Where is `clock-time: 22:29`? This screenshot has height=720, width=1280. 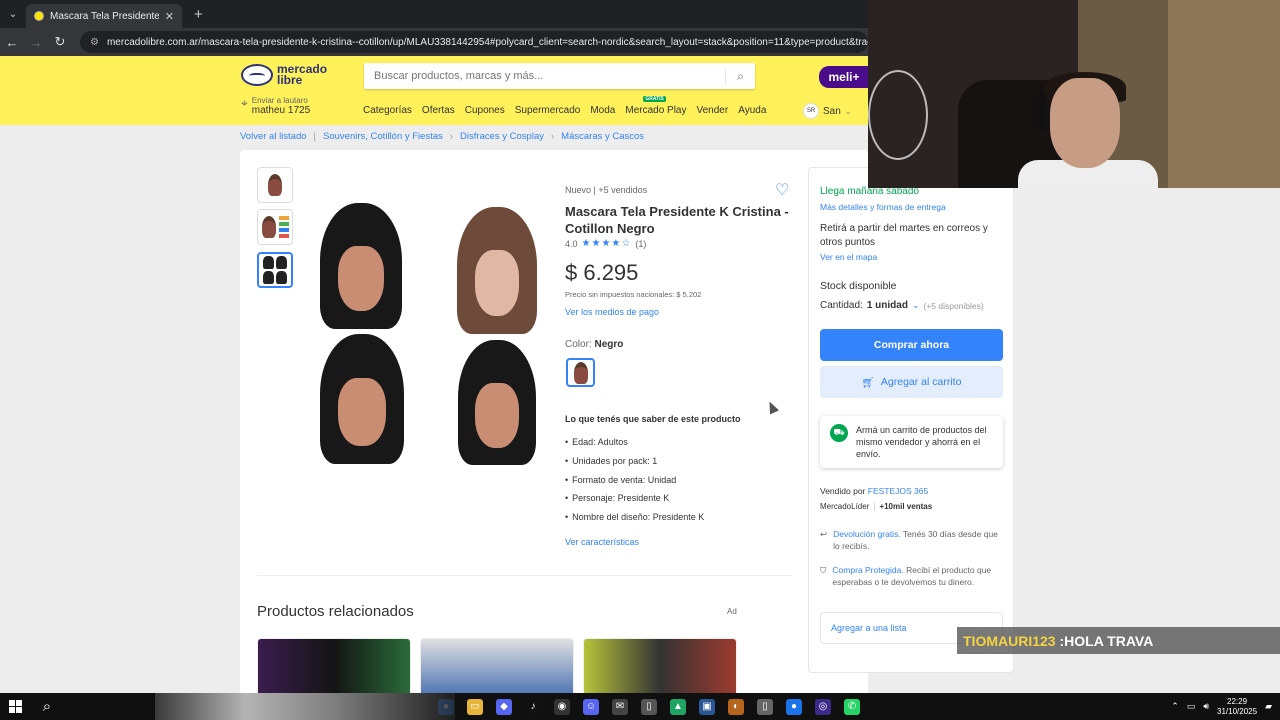
clock-time: 22:29 is located at coordinates (1237, 701).